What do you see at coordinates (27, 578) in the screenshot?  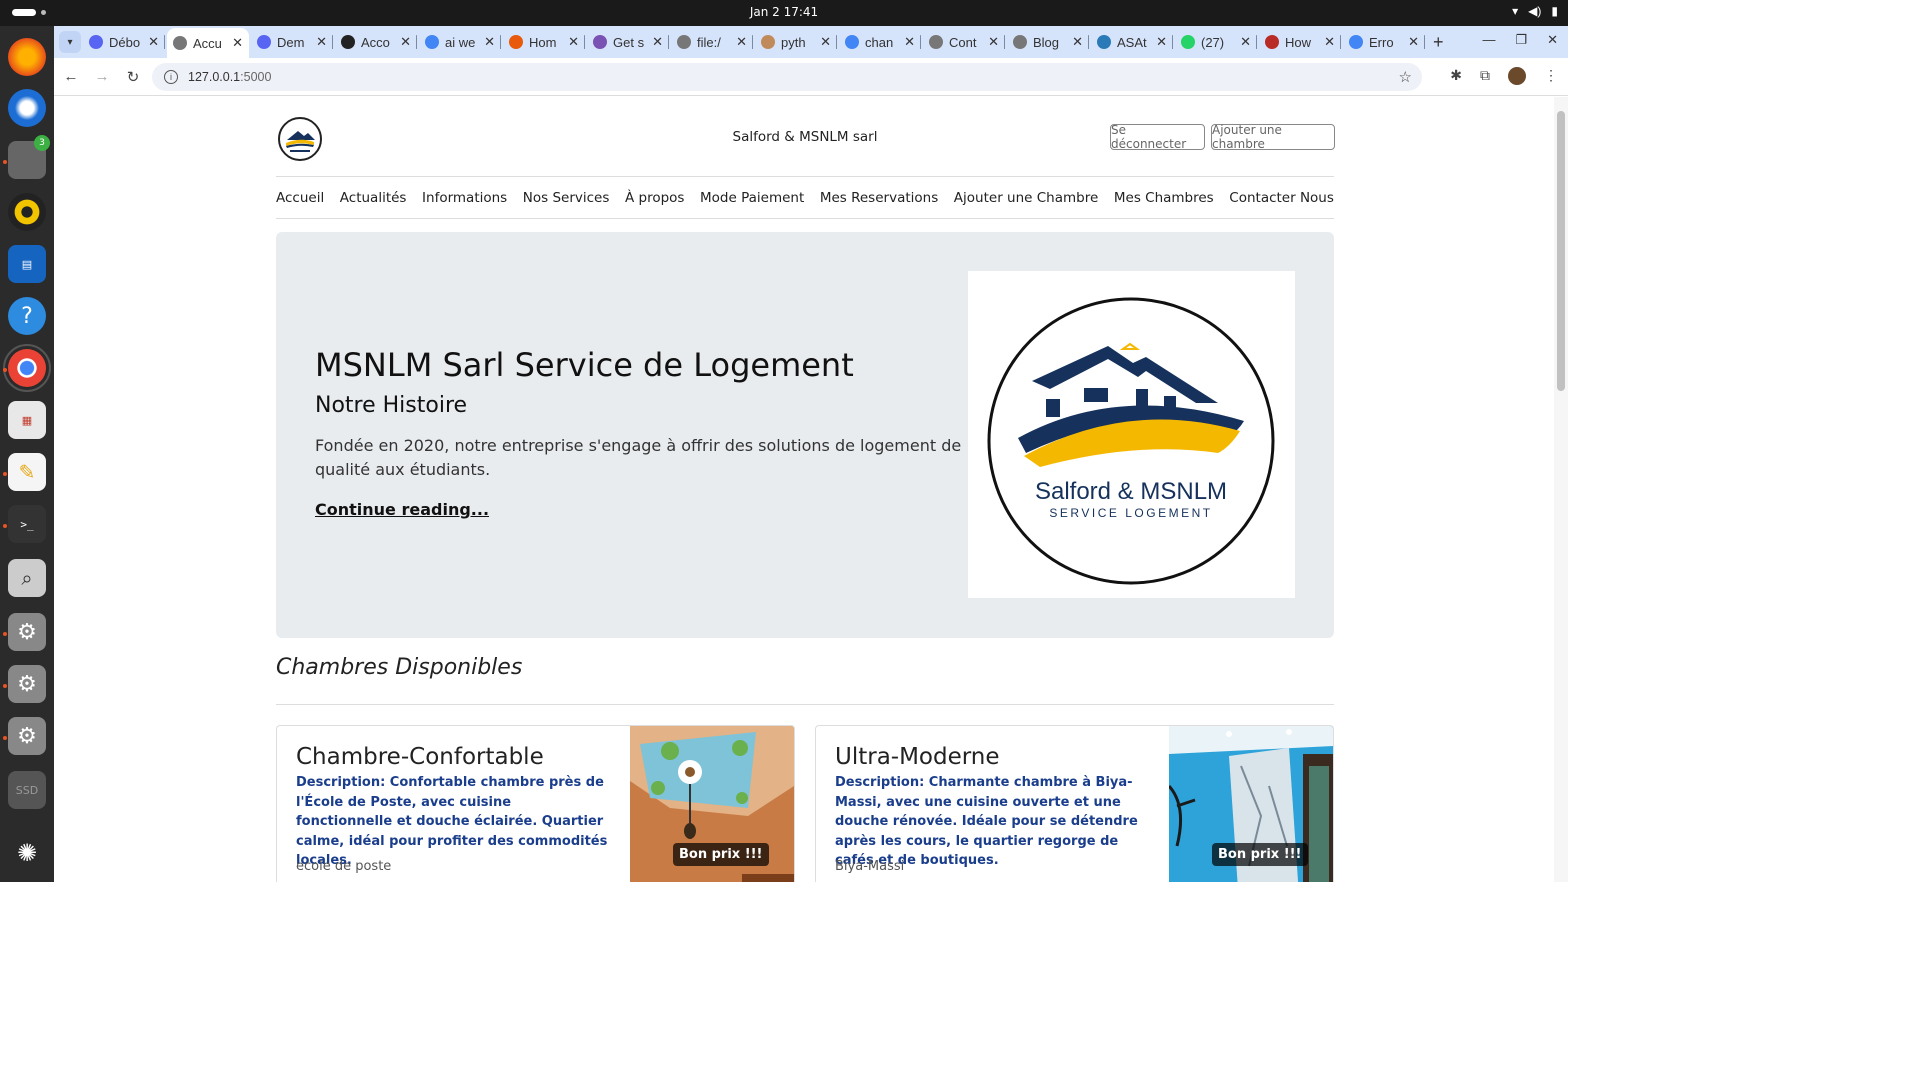 I see `search-icon: ⌕` at bounding box center [27, 578].